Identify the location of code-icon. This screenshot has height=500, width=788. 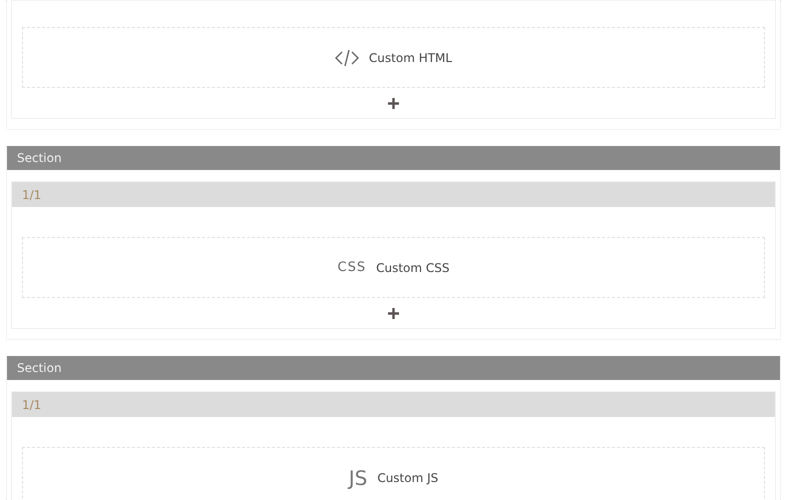
(346, 57).